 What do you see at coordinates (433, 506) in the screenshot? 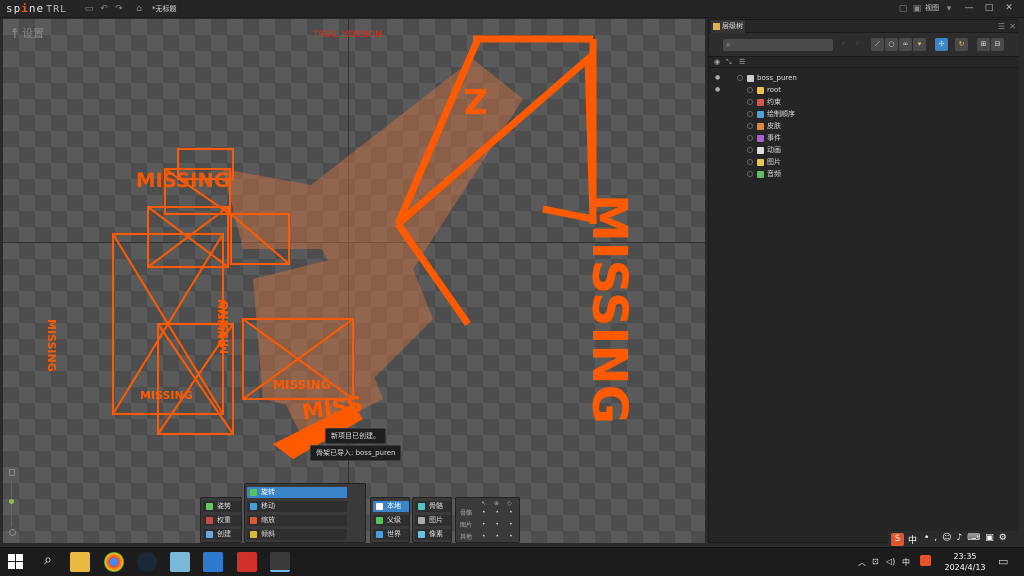
I see `bones-option-button: 骨骼` at bounding box center [433, 506].